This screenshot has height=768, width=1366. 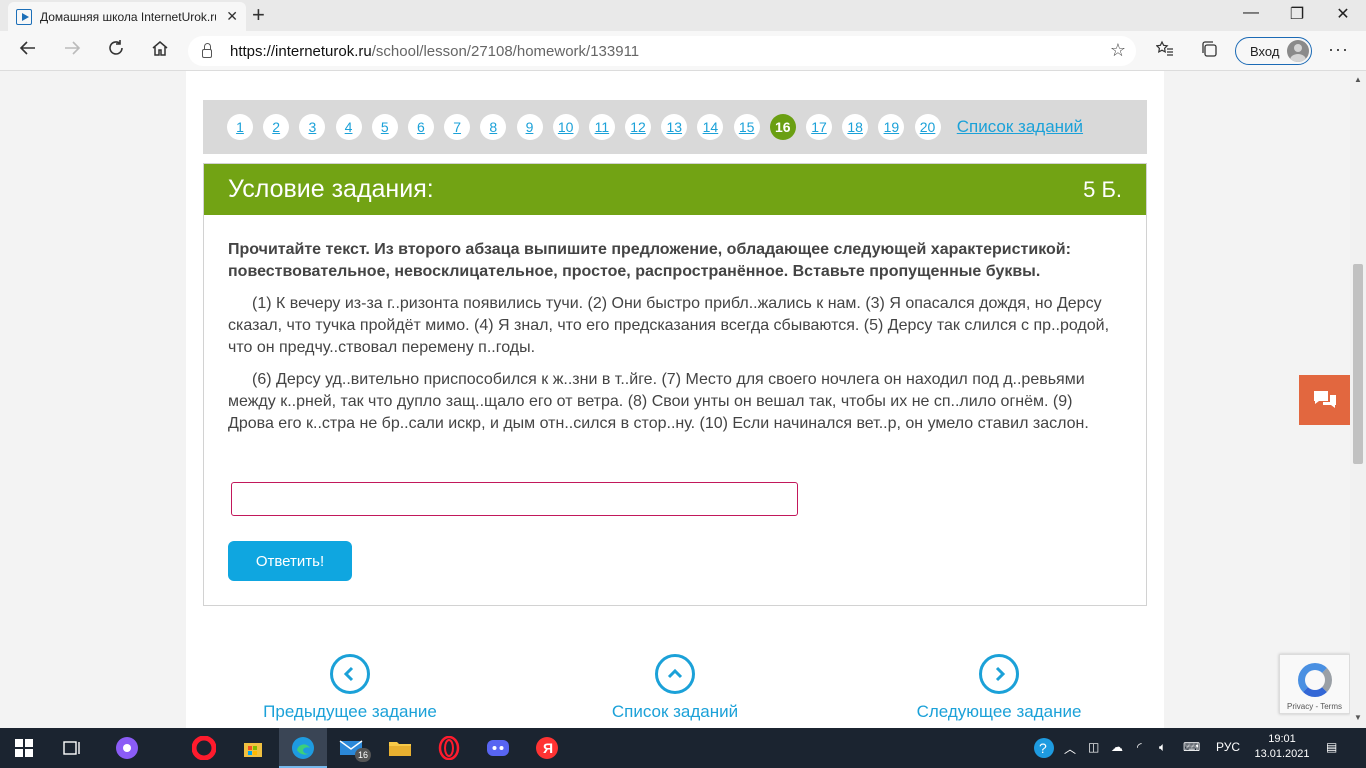 I want to click on lock-icon, so click(x=207, y=50).